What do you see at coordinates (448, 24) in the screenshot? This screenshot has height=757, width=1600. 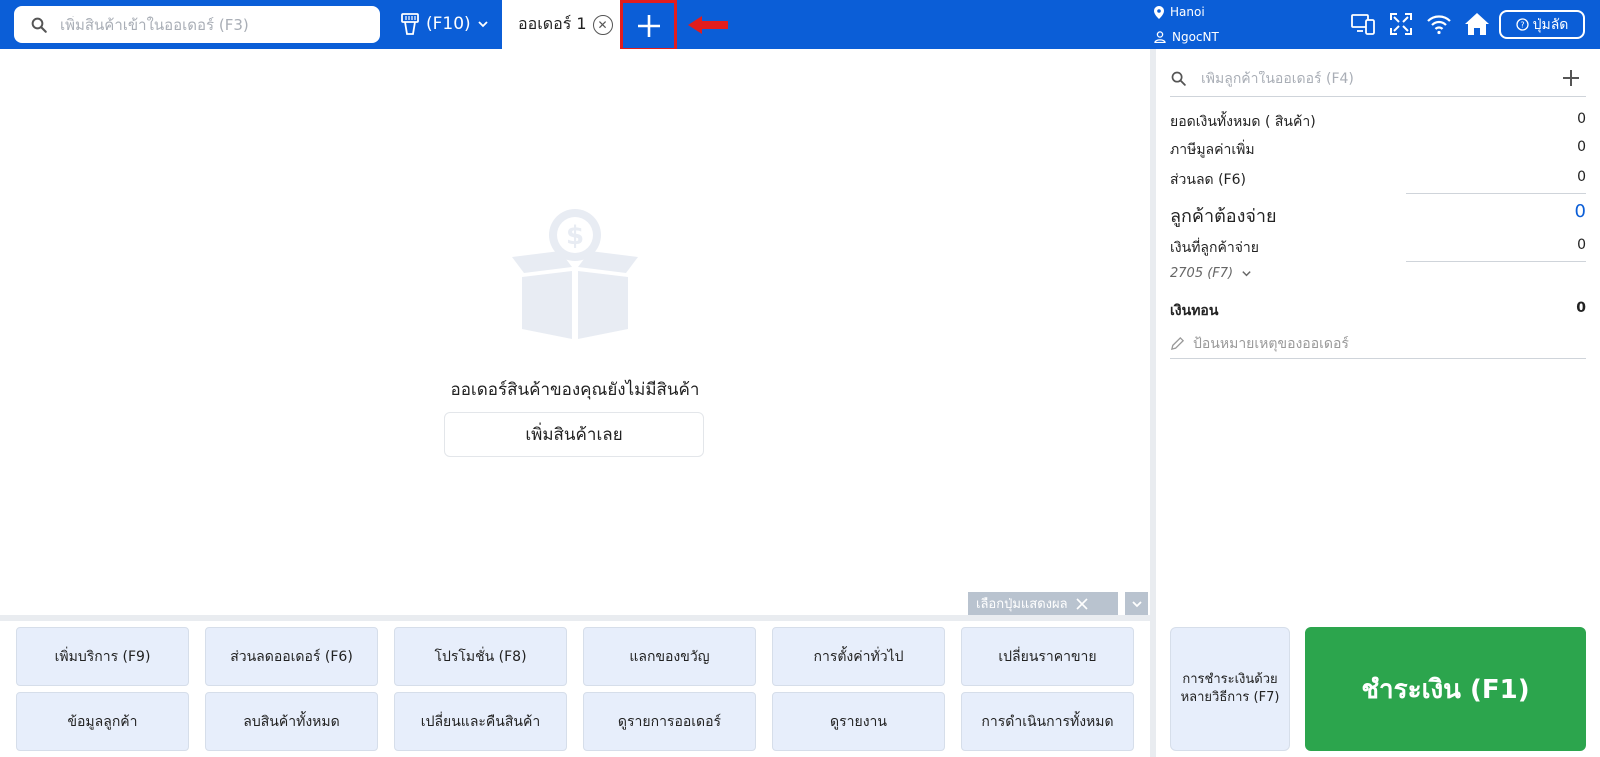 I see `scanner-label: (F10)` at bounding box center [448, 24].